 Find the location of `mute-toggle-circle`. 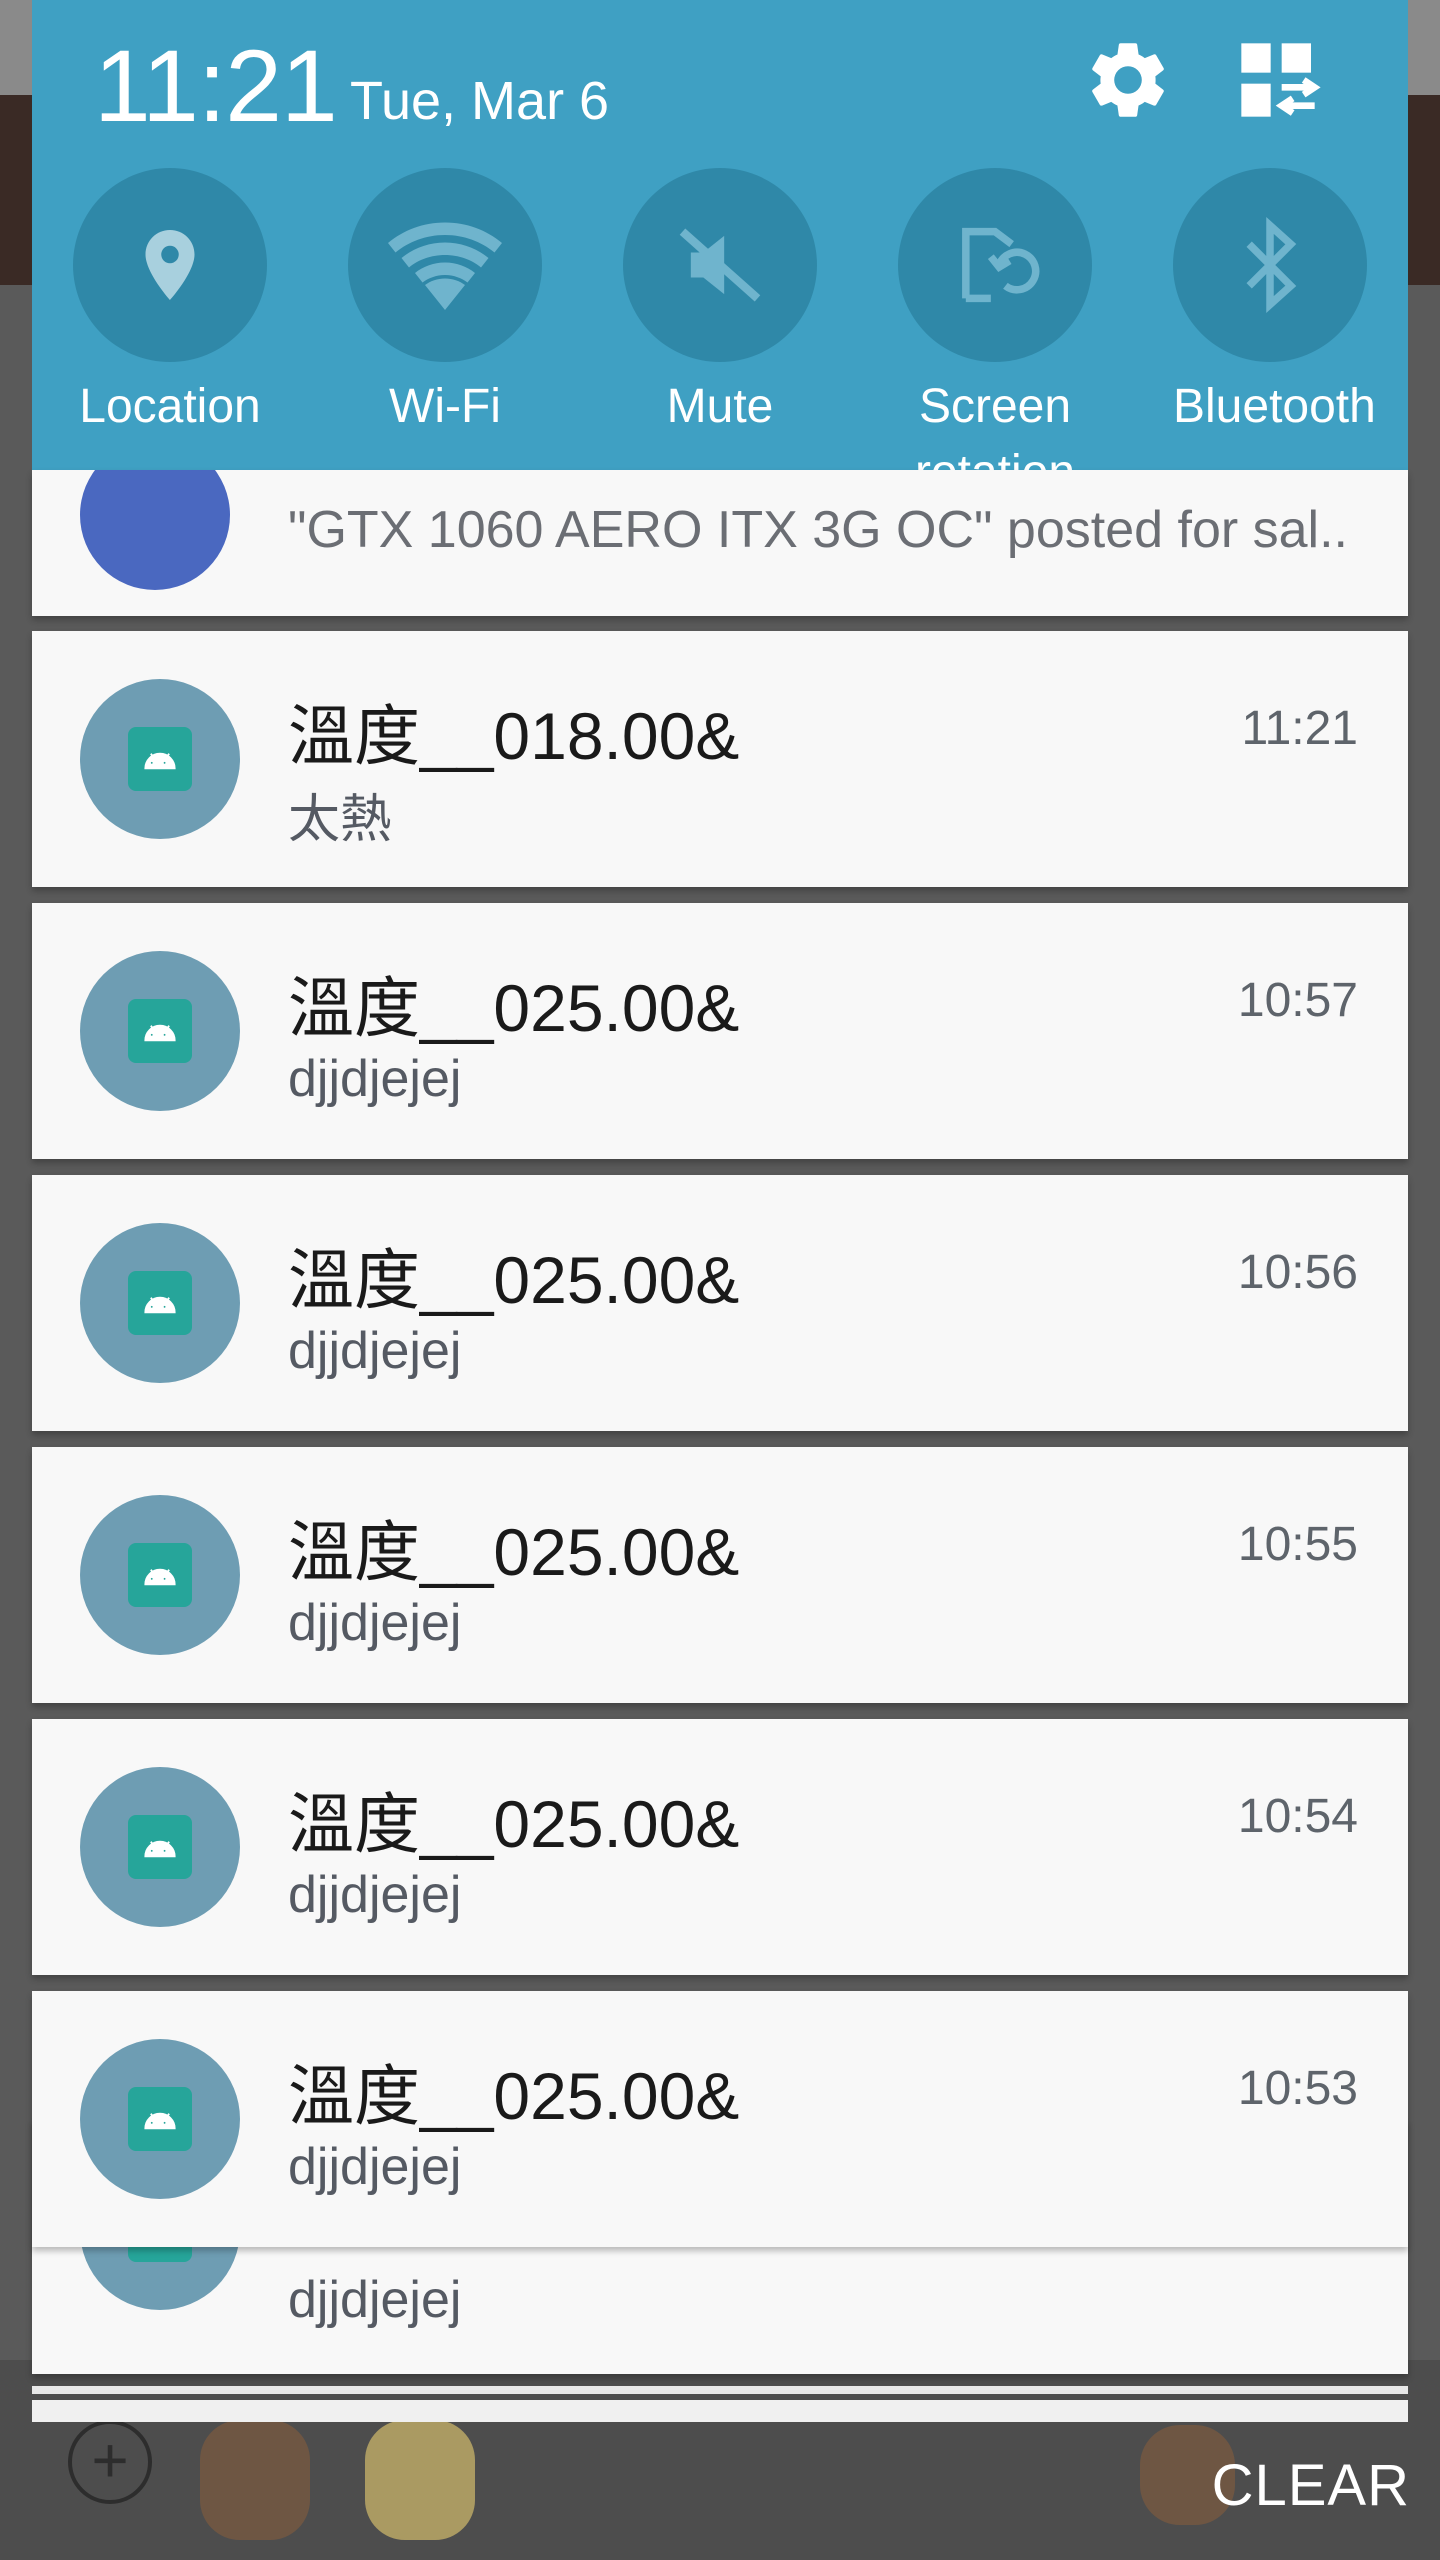

mute-toggle-circle is located at coordinates (720, 265).